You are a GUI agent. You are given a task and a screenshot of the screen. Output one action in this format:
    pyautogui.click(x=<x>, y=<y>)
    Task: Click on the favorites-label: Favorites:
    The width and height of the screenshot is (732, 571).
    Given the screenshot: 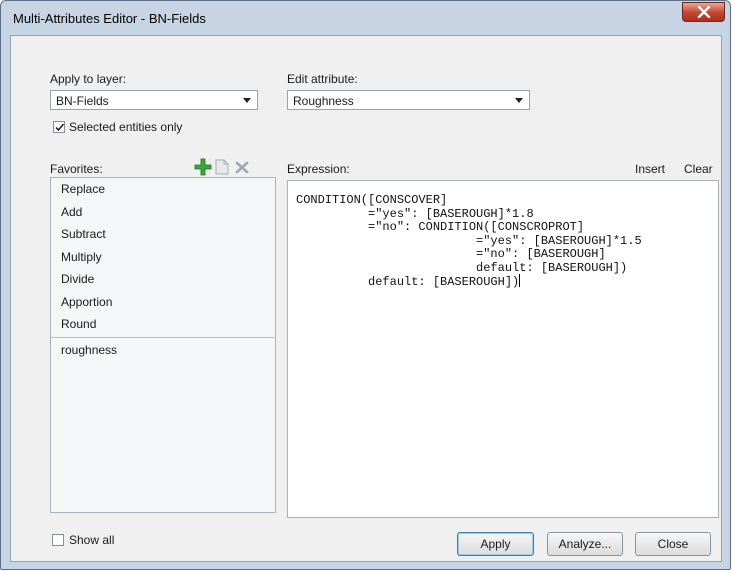 What is the action you would take?
    pyautogui.click(x=76, y=169)
    